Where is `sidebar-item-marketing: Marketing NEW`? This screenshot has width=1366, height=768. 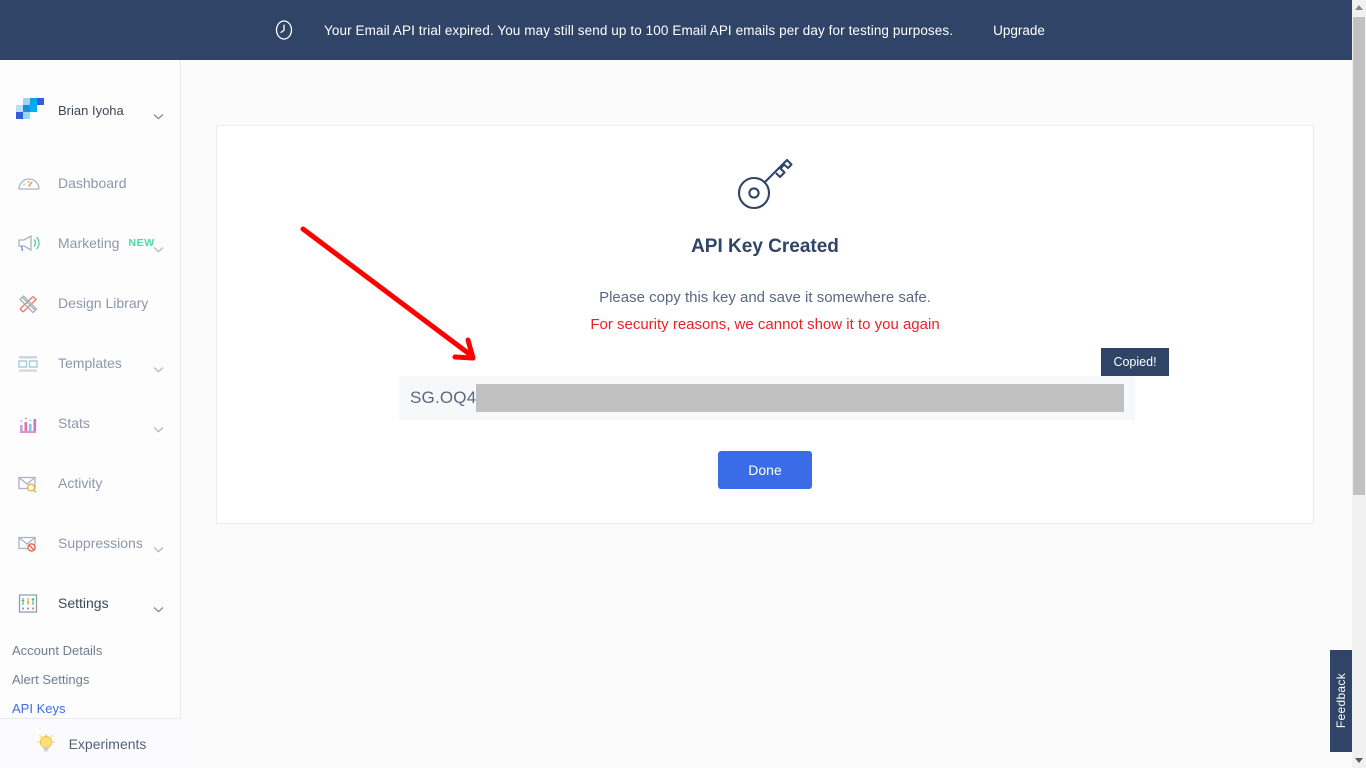 sidebar-item-marketing: Marketing NEW is located at coordinates (90, 243).